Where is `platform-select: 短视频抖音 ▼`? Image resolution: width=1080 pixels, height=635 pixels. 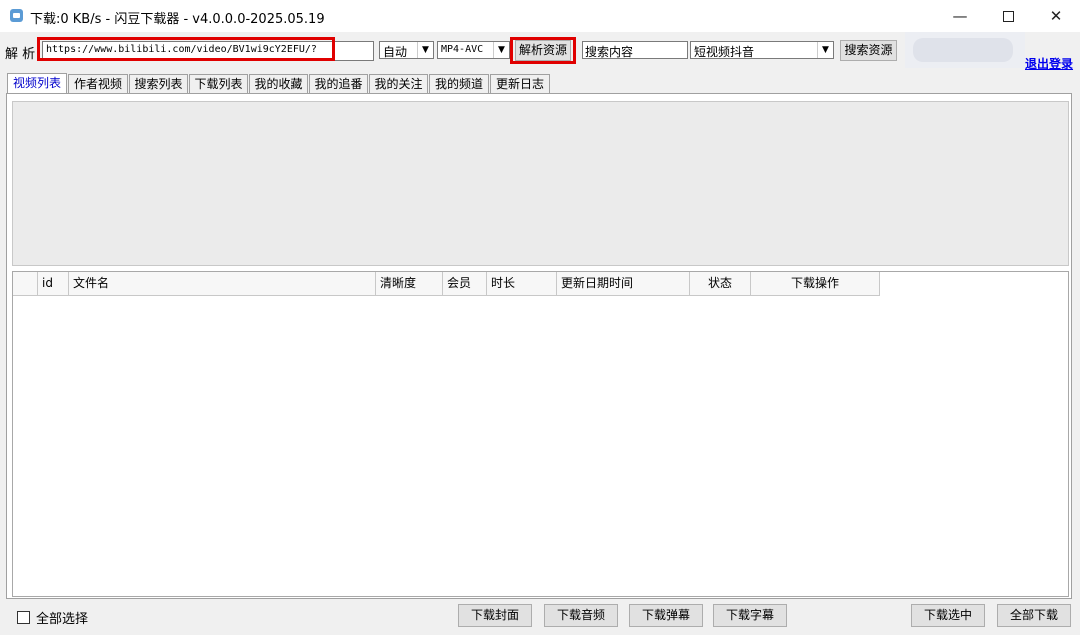
platform-select: 短视频抖音 ▼ is located at coordinates (762, 50).